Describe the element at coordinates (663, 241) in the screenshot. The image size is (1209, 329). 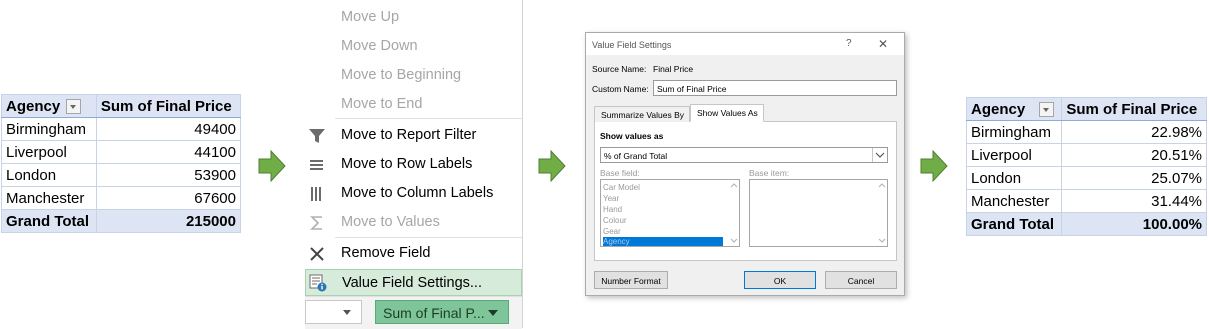
I see `list-item-selected: Agency` at that location.